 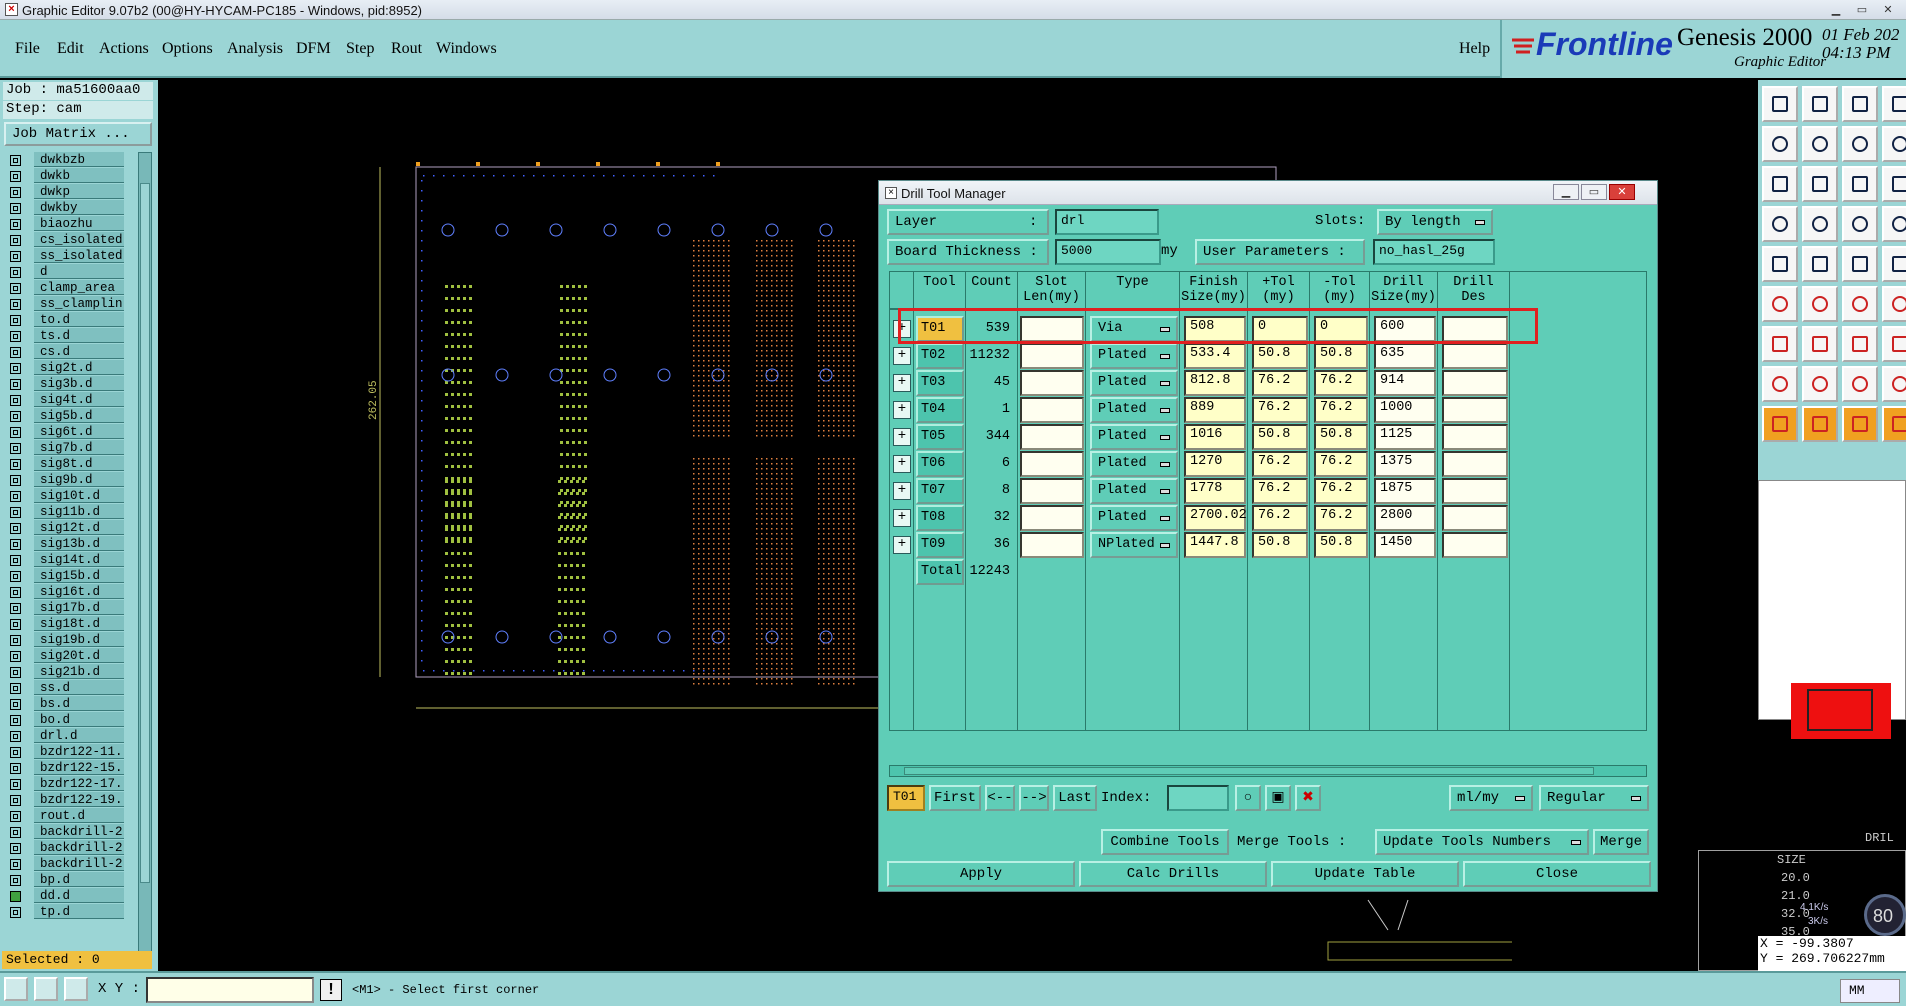 I want to click on unit-dropdown: ml/my, so click(x=1491, y=798).